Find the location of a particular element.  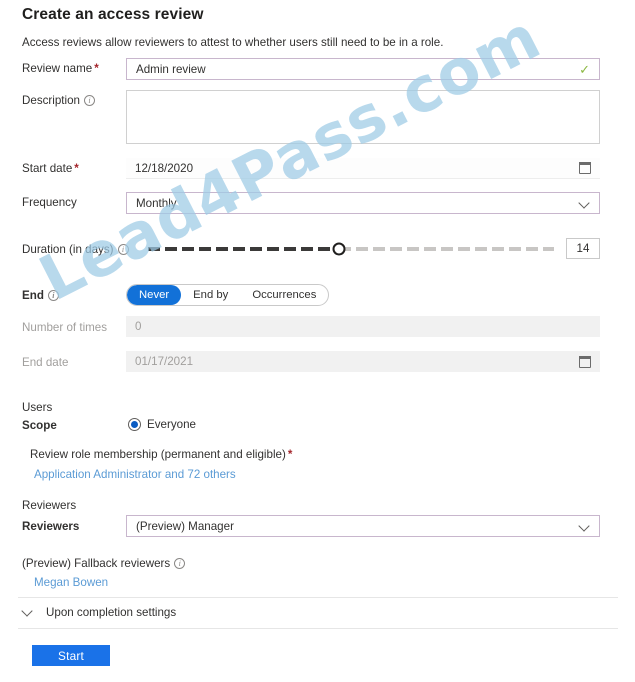

frequency-label: Frequency is located at coordinates (49, 202).